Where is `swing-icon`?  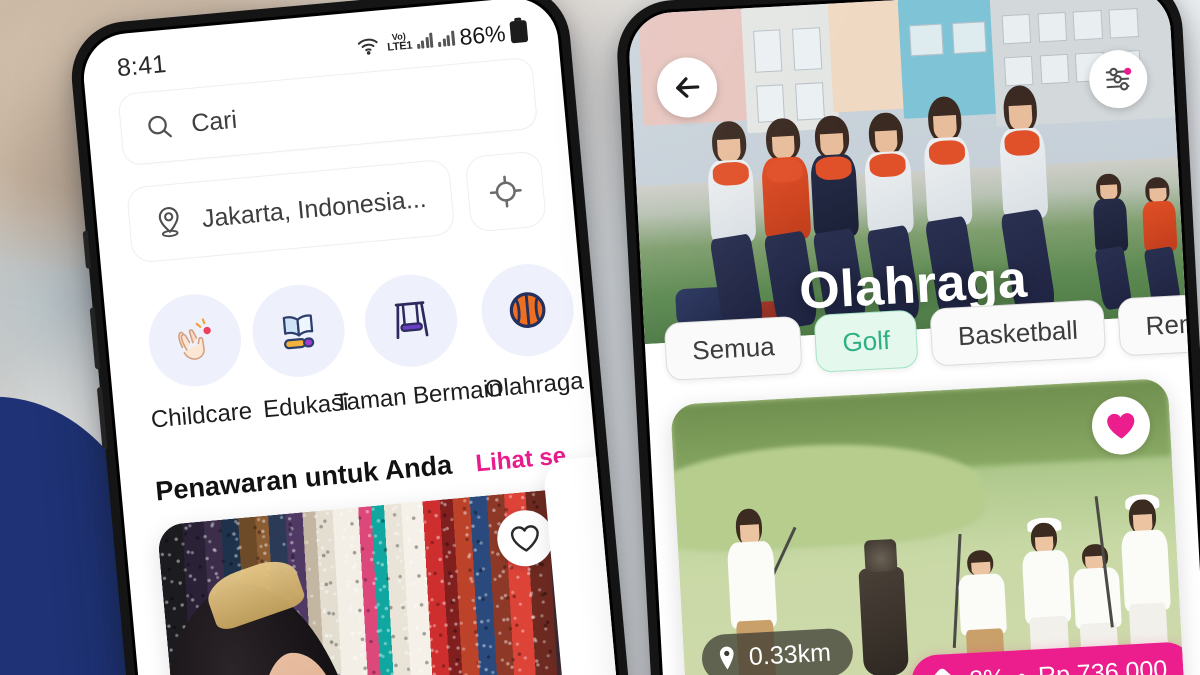 swing-icon is located at coordinates (412, 320).